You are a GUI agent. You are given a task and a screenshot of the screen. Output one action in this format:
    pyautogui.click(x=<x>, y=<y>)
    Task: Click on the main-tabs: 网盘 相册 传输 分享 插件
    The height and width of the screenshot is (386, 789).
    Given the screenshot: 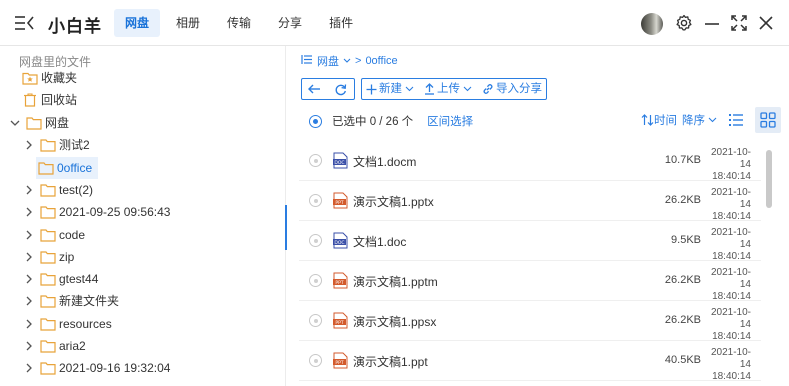 What is the action you would take?
    pyautogui.click(x=241, y=23)
    